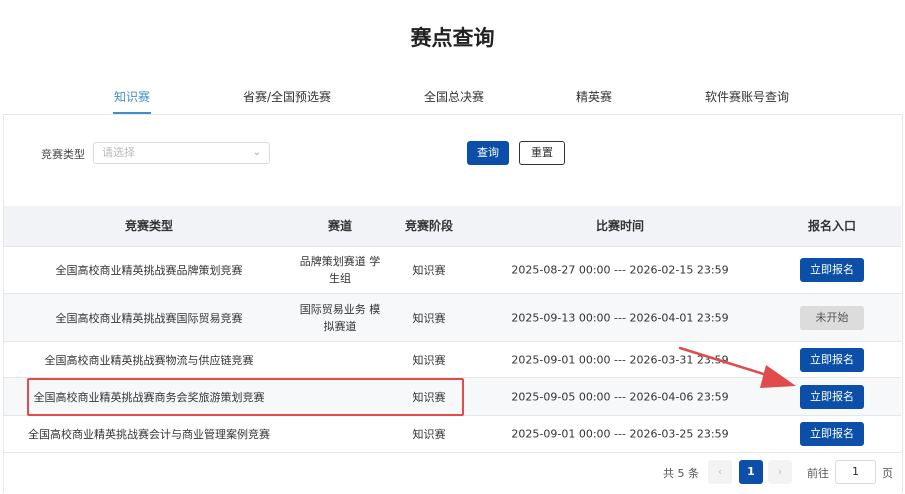 The height and width of the screenshot is (494, 905). I want to click on tab-bar: 知识赛 省赛/全国预选赛 全国总决赛 精英赛 软件赛账号查询, so click(452, 101).